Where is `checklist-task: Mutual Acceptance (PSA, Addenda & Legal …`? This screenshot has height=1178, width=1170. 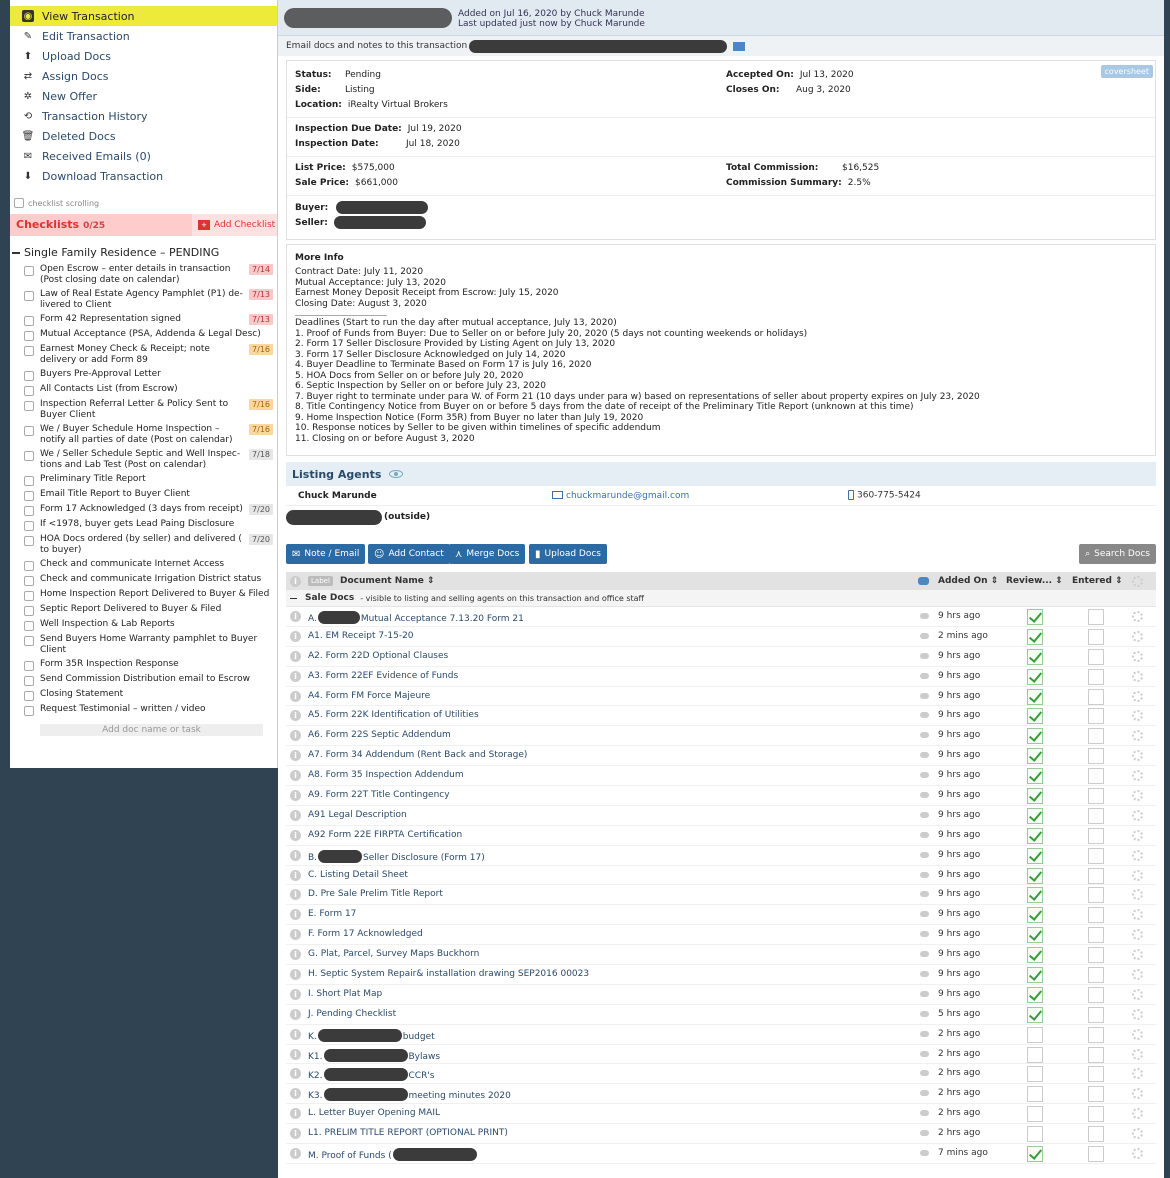 checklist-task: Mutual Acceptance (PSA, Addenda & Legal … is located at coordinates (143, 335).